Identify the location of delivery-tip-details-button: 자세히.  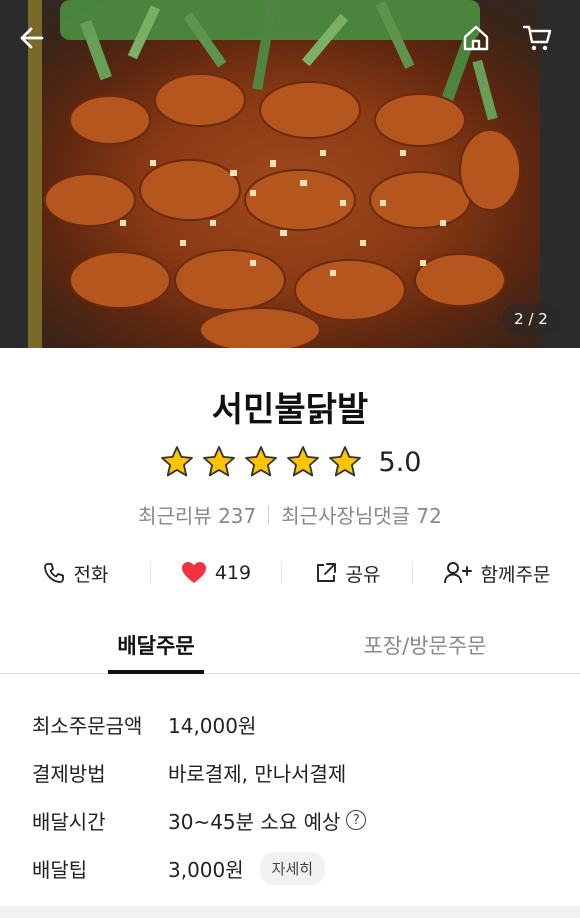
(292, 868).